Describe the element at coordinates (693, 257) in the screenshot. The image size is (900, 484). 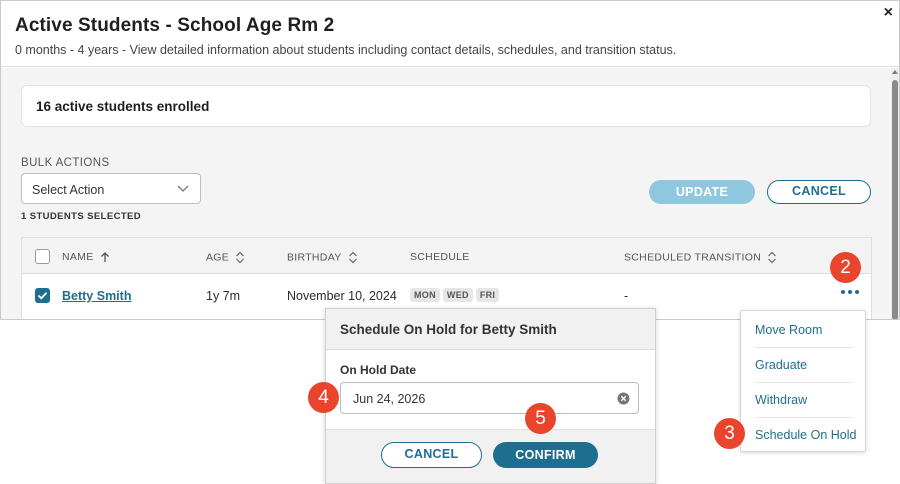
I see `column-header-transition-label: SCHEDULED TRANSITION` at that location.